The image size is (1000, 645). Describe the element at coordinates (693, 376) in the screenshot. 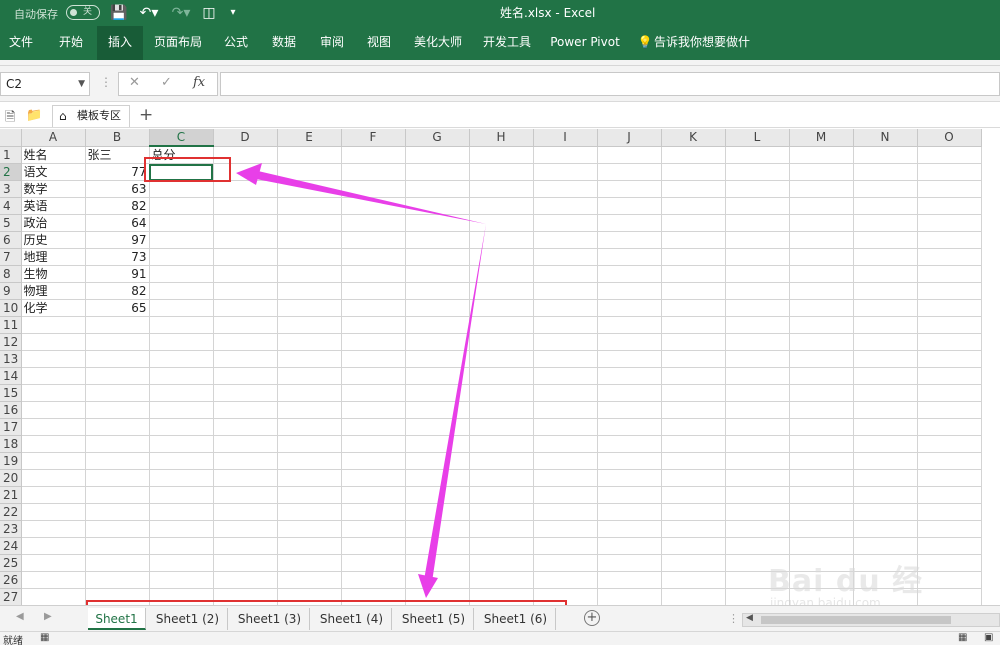

I see `cell-k14` at that location.